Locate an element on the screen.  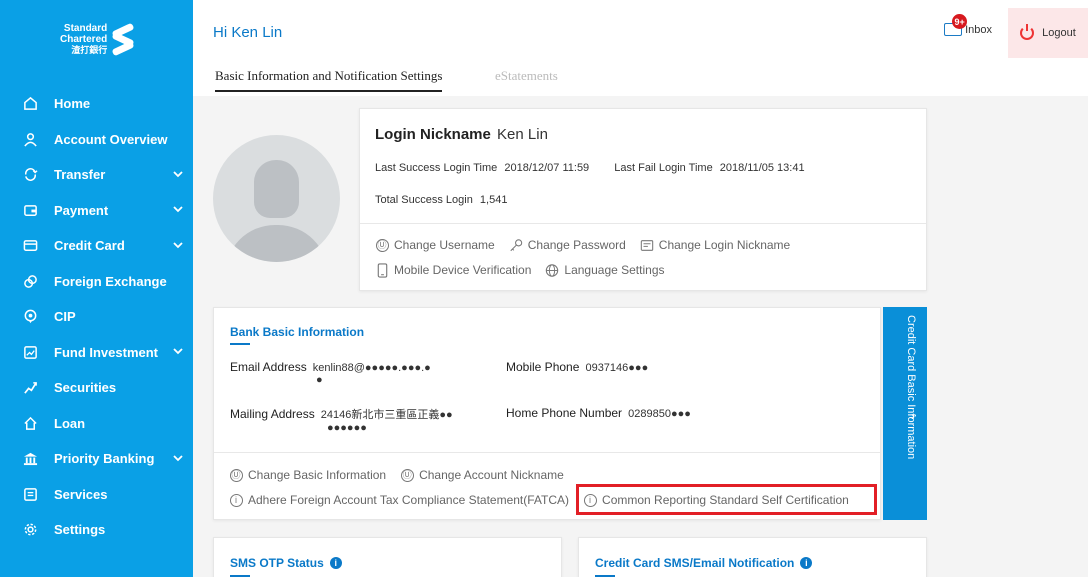
sidebar-item-securities: Securities is located at coordinates (96, 388).